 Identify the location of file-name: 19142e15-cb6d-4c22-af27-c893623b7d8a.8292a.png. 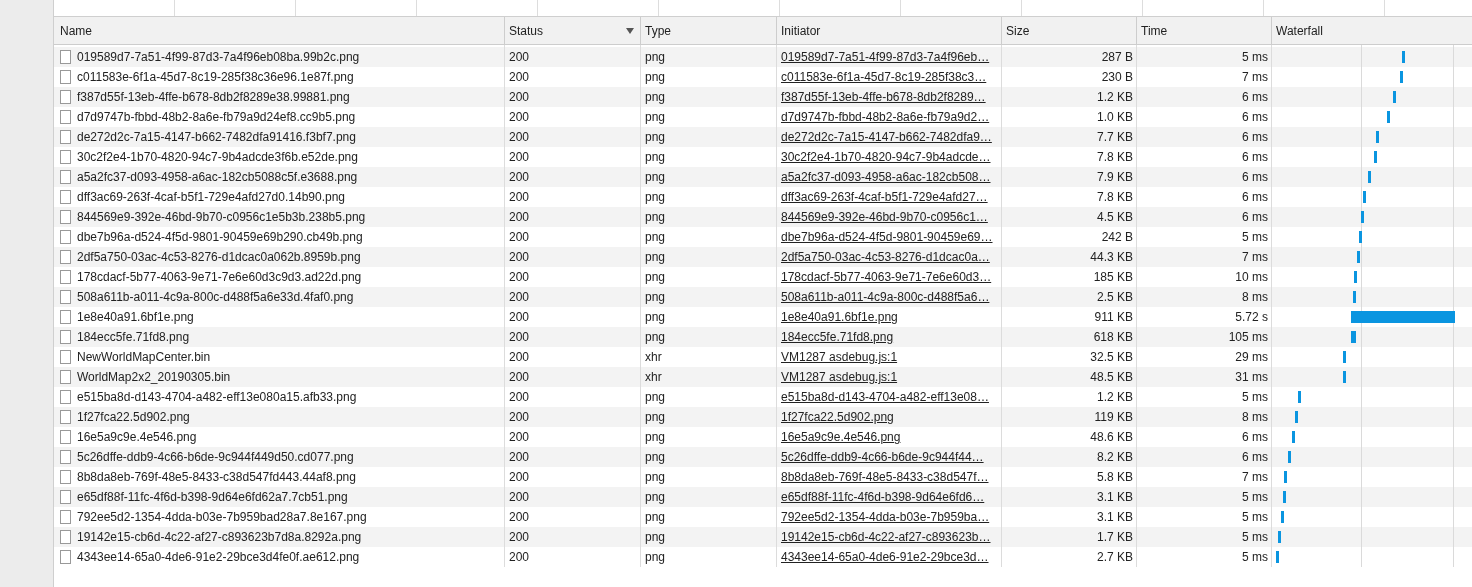
(219, 537).